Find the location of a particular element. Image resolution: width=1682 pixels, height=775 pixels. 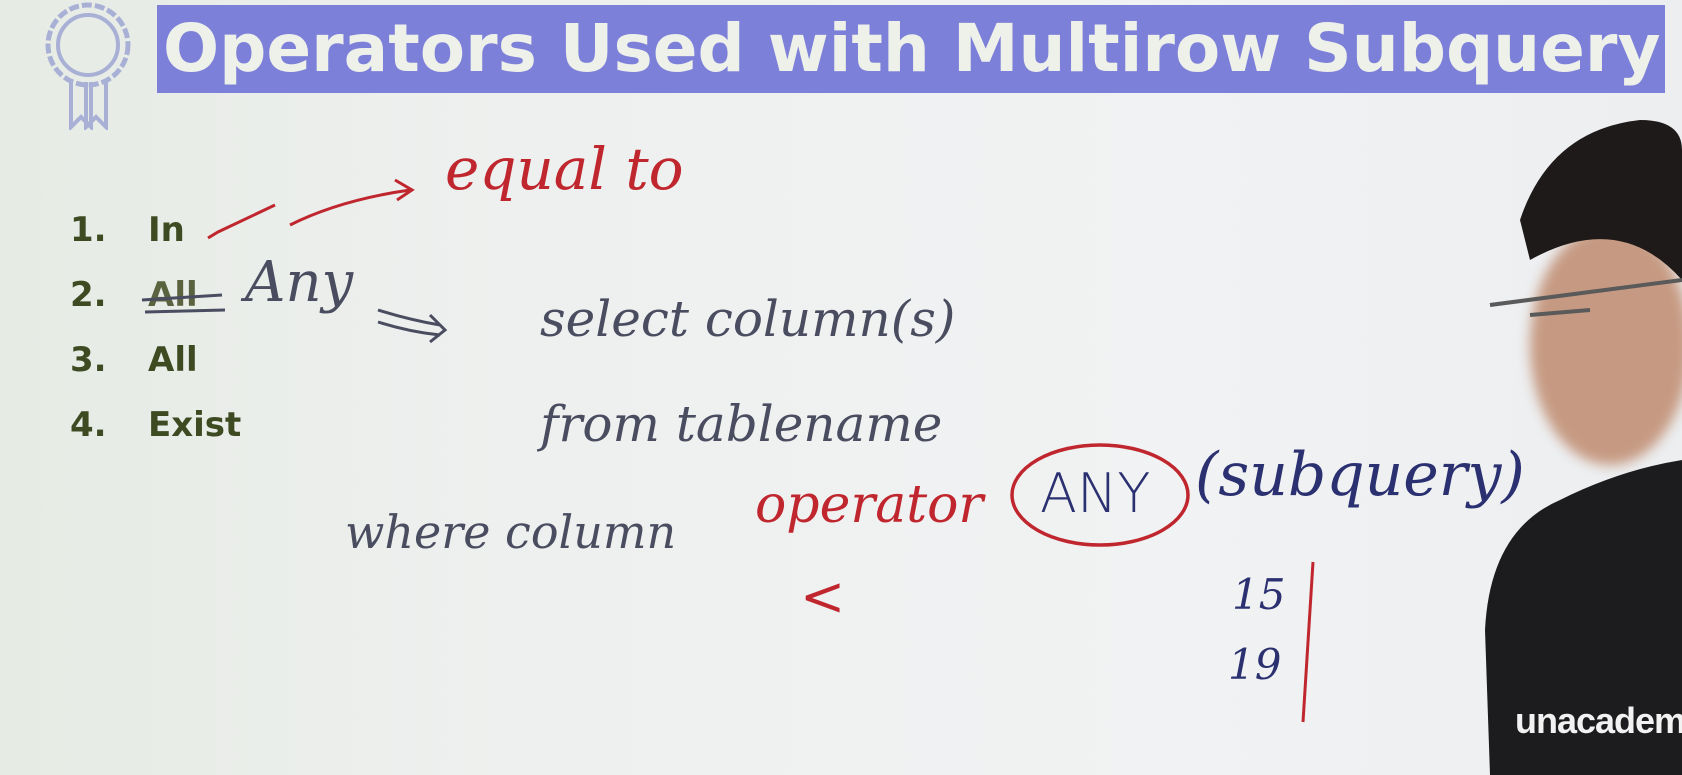

note-equal-to: equal to is located at coordinates (564, 169).